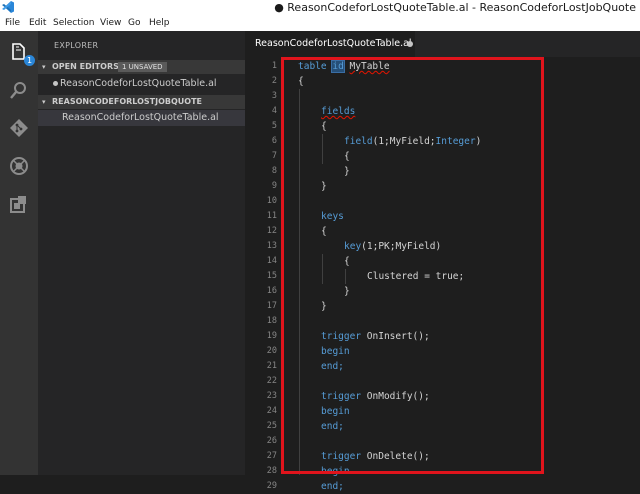 The height and width of the screenshot is (494, 640). I want to click on line-number: 19, so click(271, 336).